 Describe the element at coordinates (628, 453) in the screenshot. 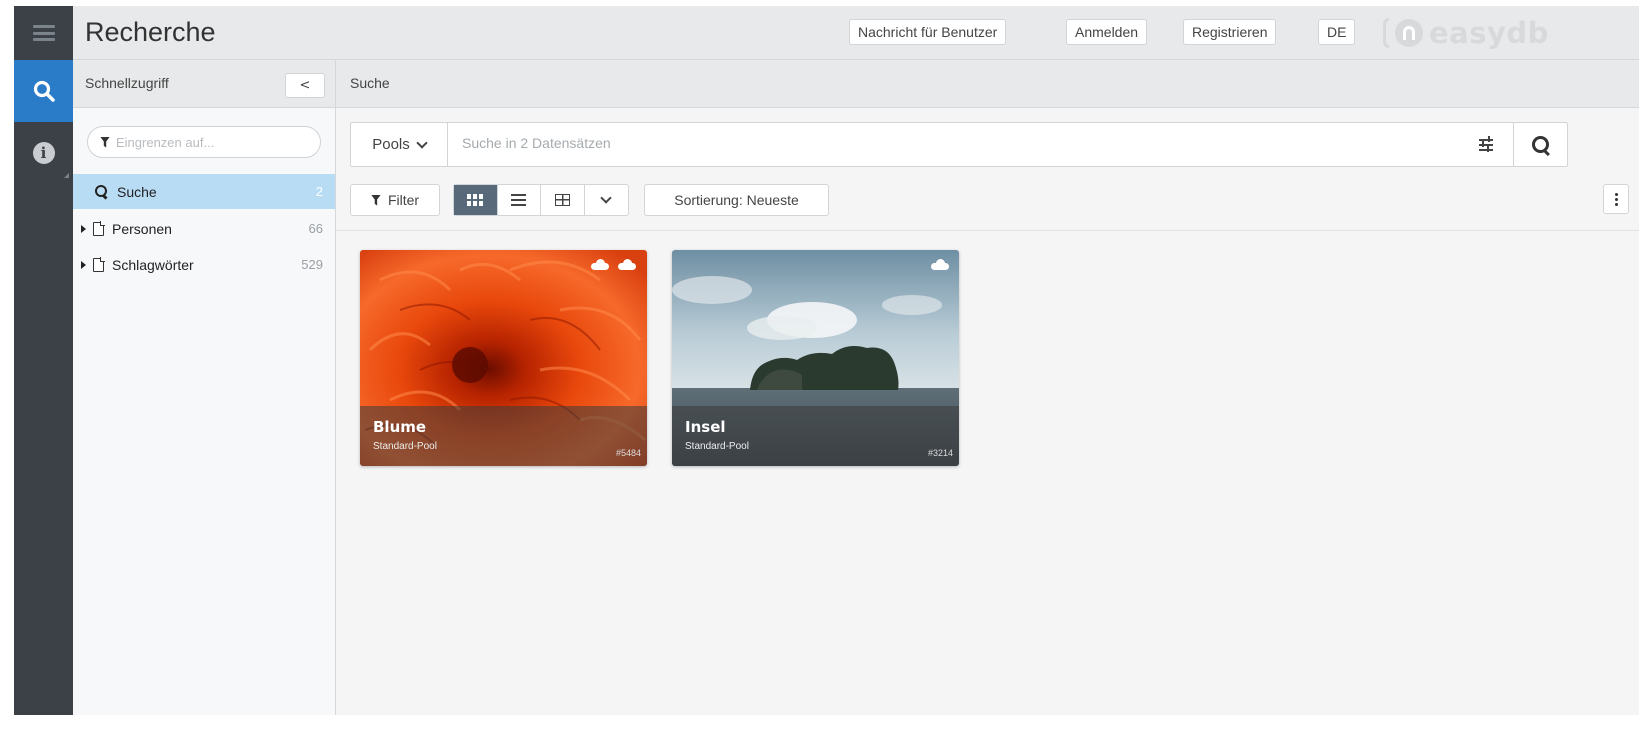

I see `card-id: #5484` at that location.